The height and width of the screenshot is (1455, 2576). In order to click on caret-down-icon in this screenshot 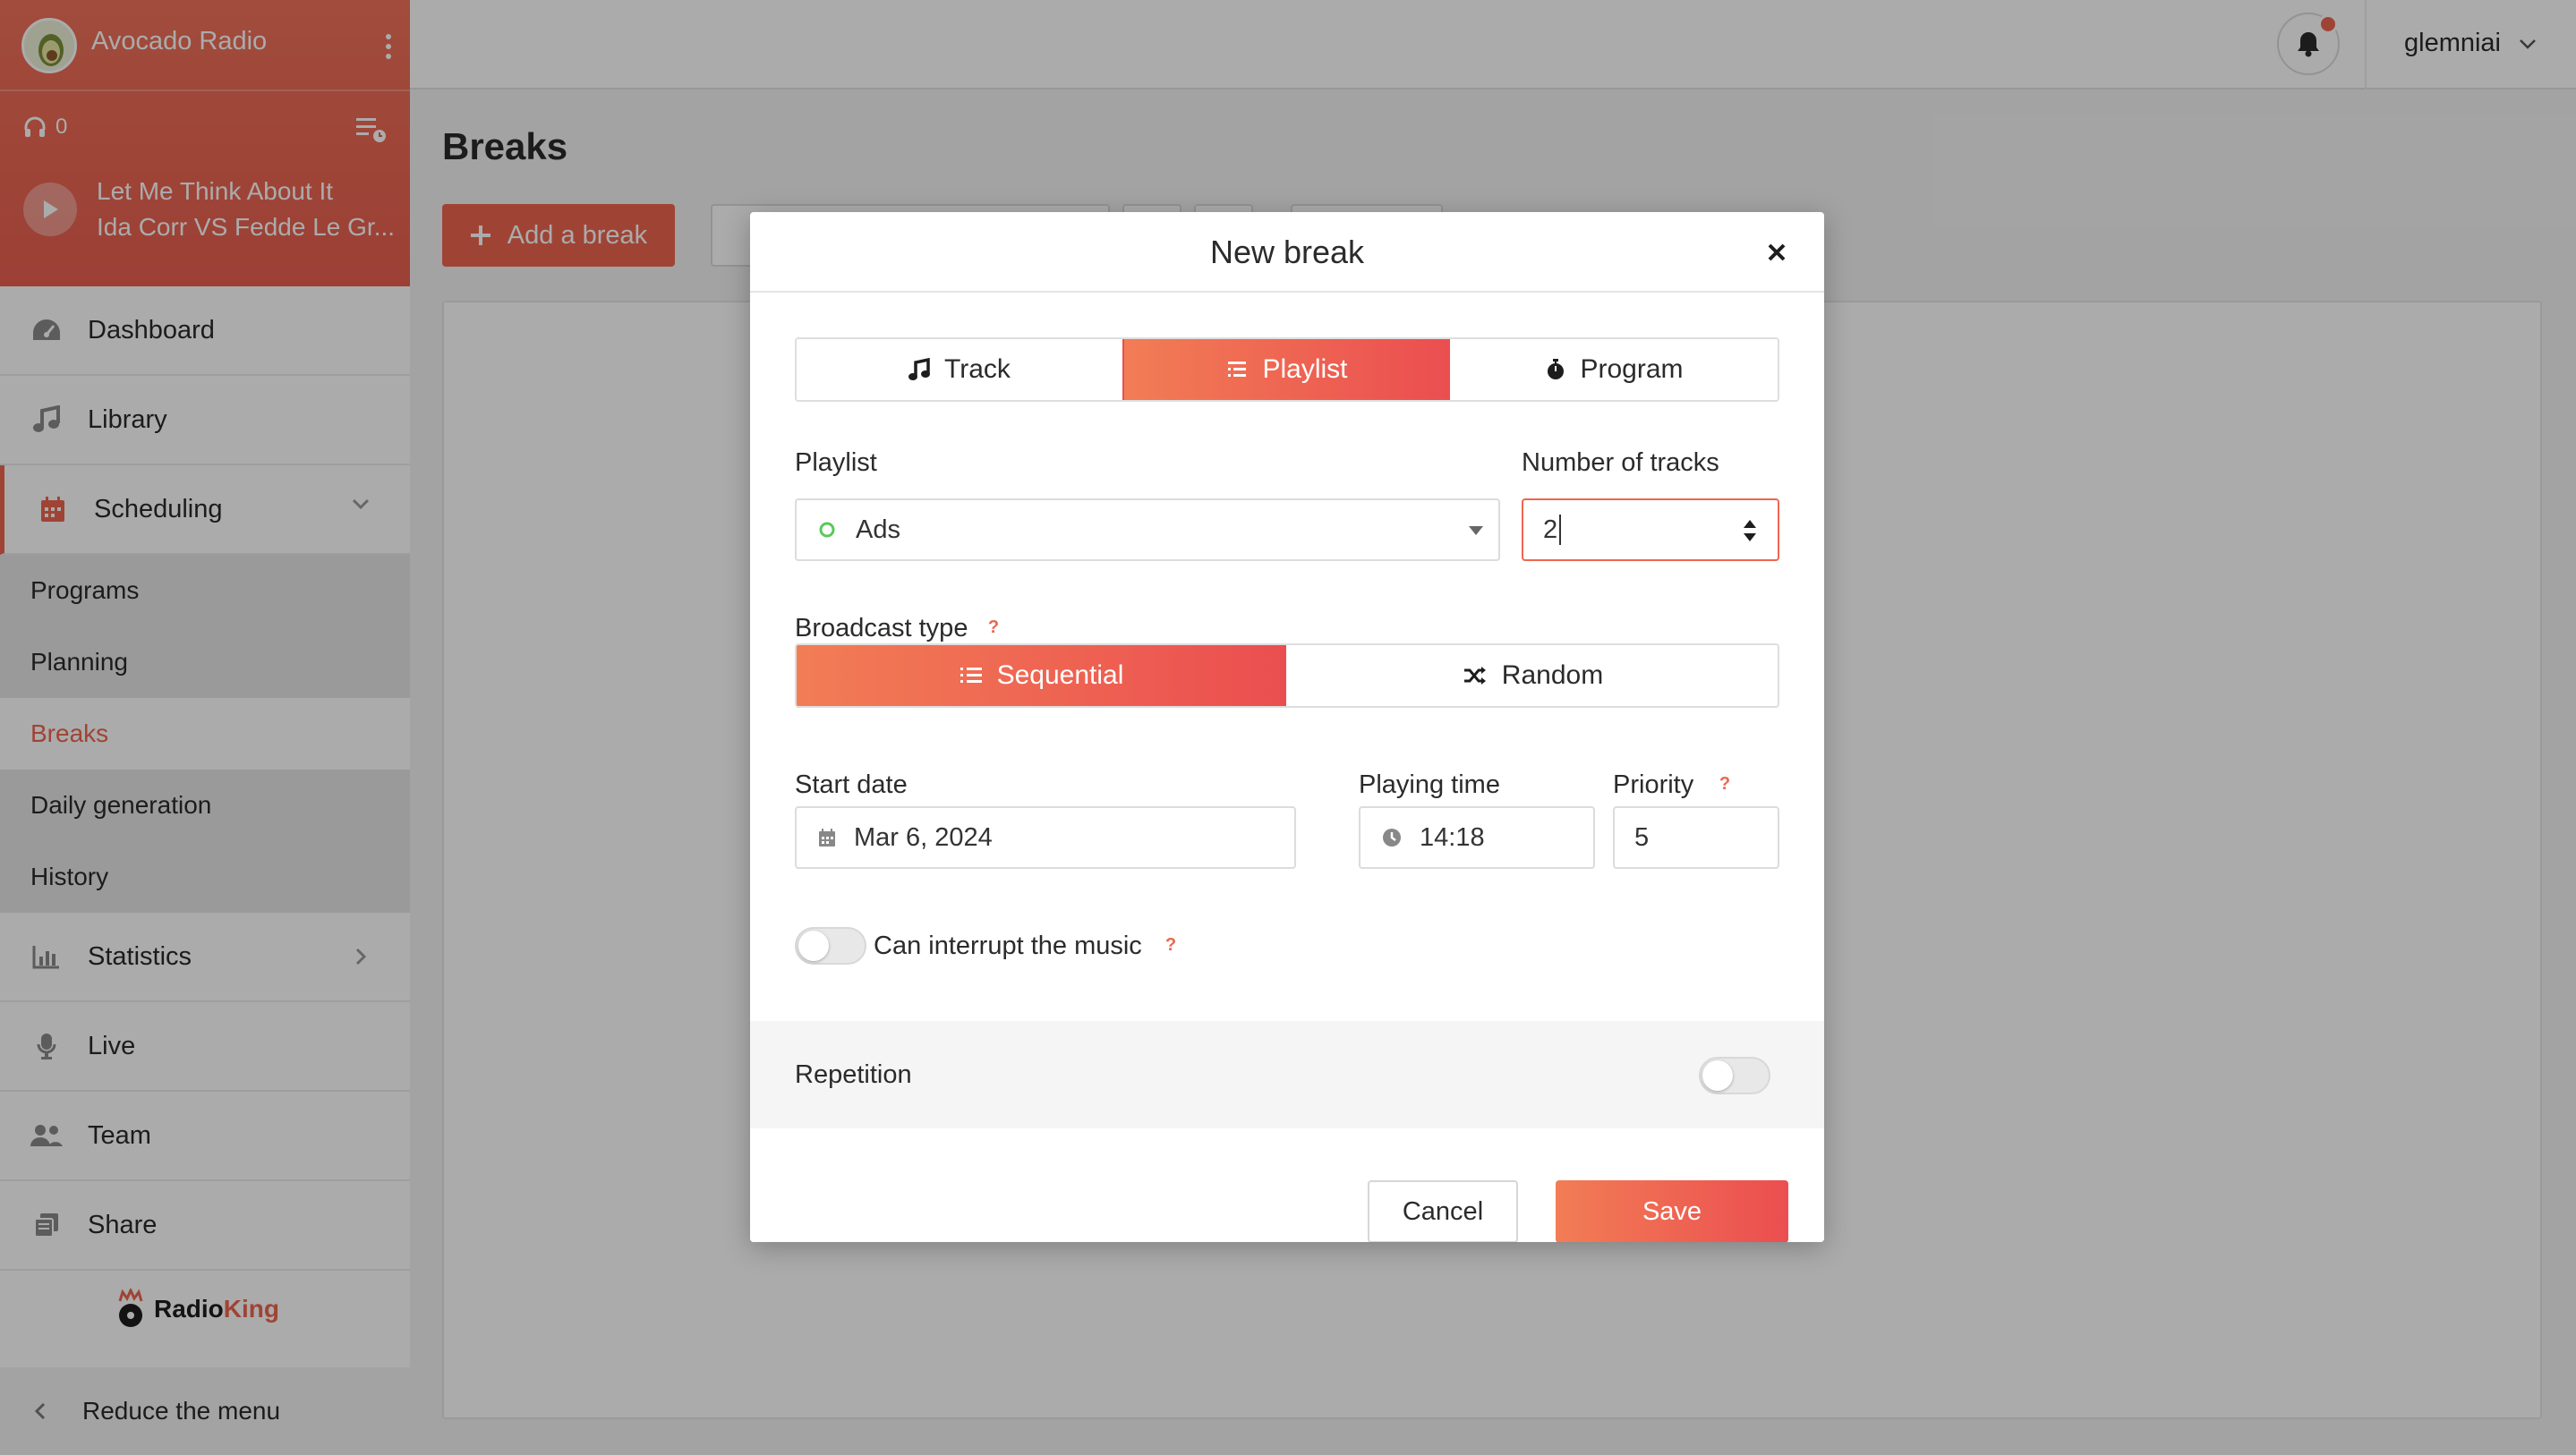, I will do `click(1476, 530)`.